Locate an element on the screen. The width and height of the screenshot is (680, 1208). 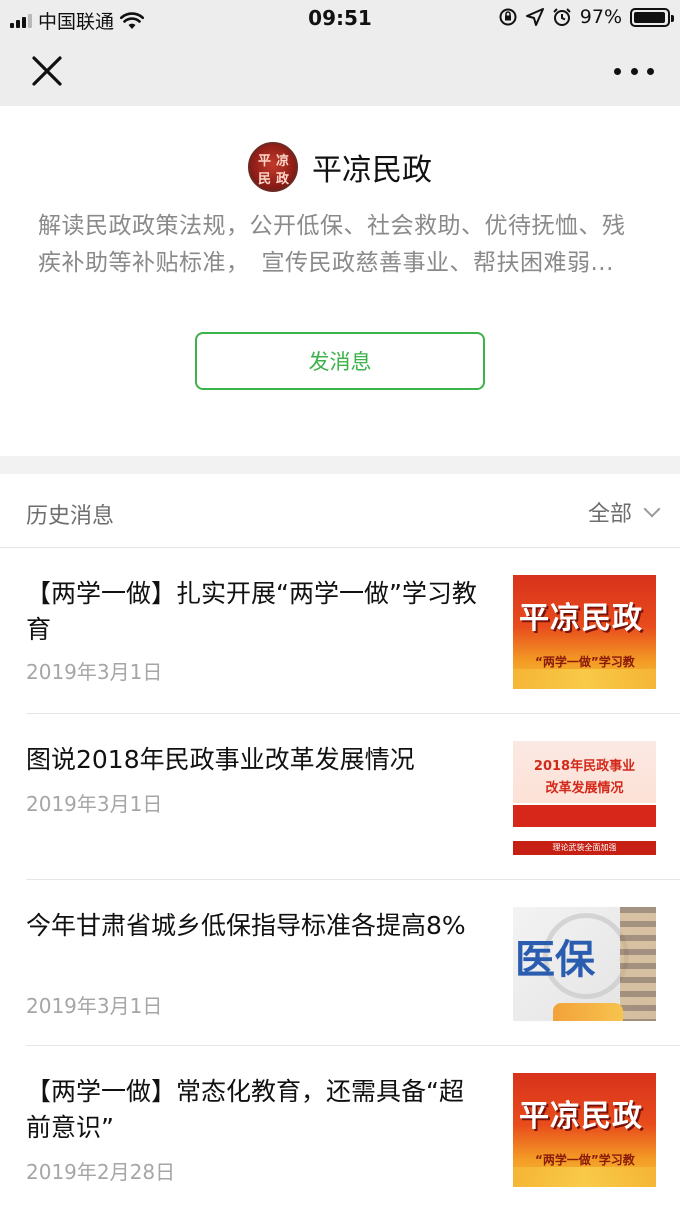
article-date: 2019年2月28日 is located at coordinates (101, 1172).